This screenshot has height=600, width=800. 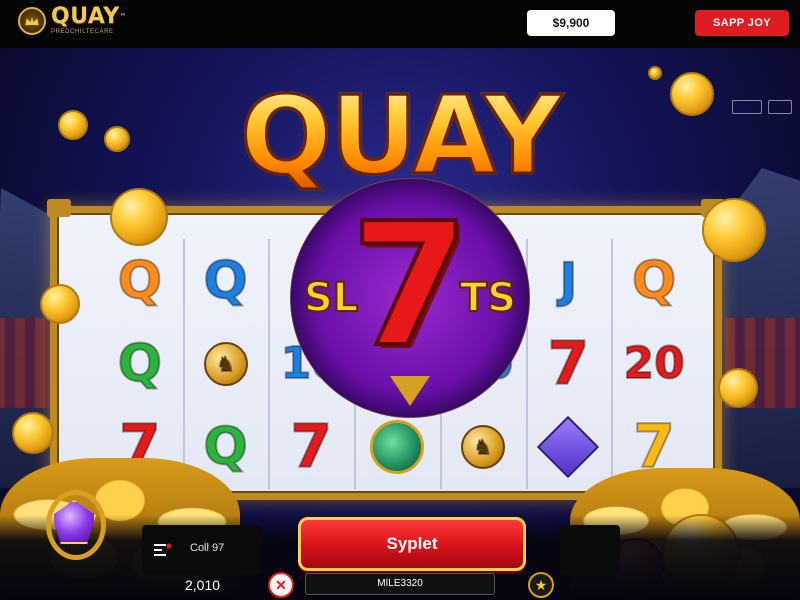 I want to click on reel-cell: 20, so click(x=654, y=363).